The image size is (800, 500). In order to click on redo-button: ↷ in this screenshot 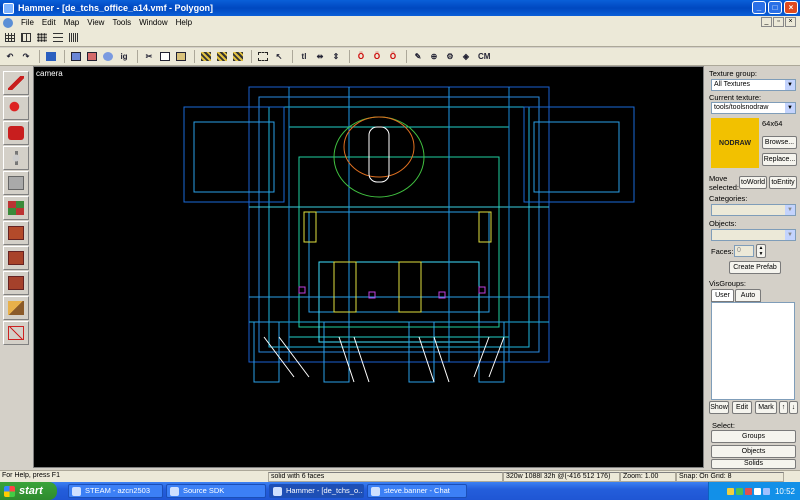, I will do `click(26, 56)`.